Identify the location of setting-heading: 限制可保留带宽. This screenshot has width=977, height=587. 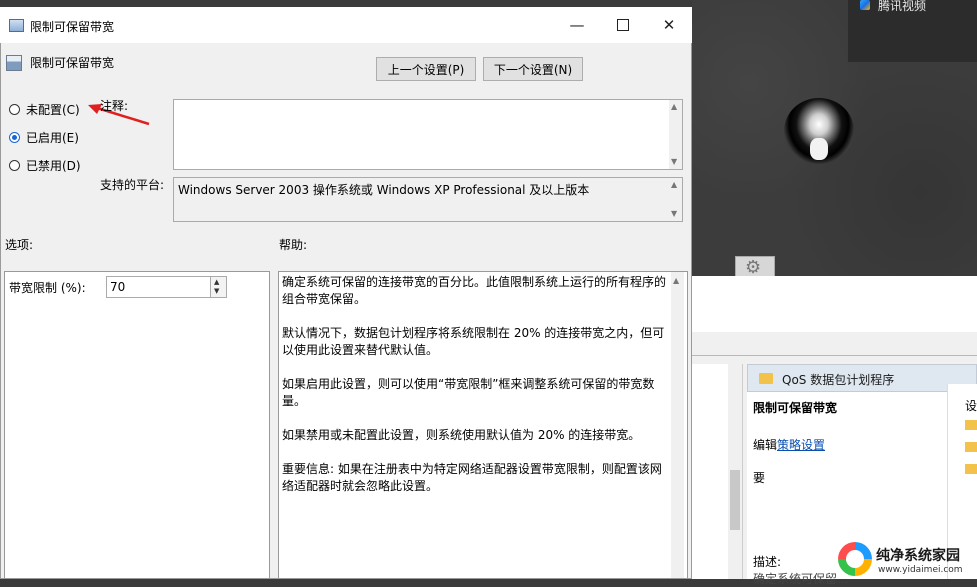
(72, 63).